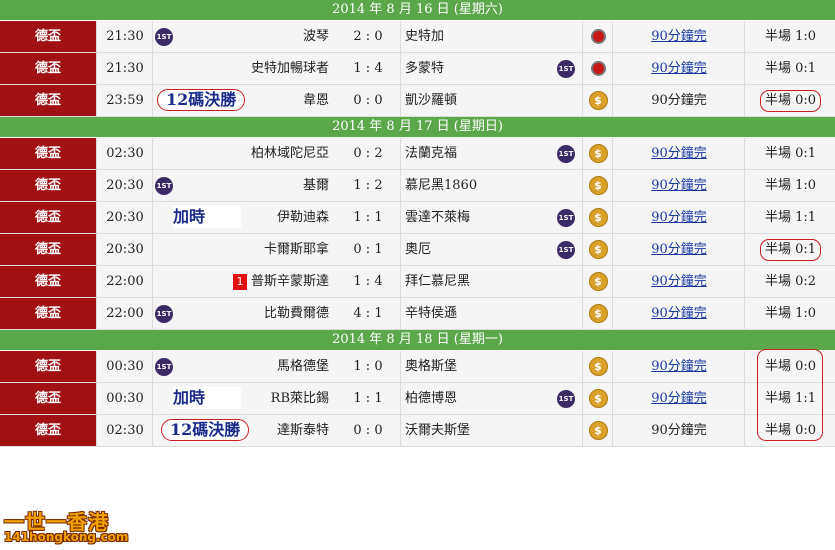  I want to click on home-team-label: 基爾, so click(315, 185).